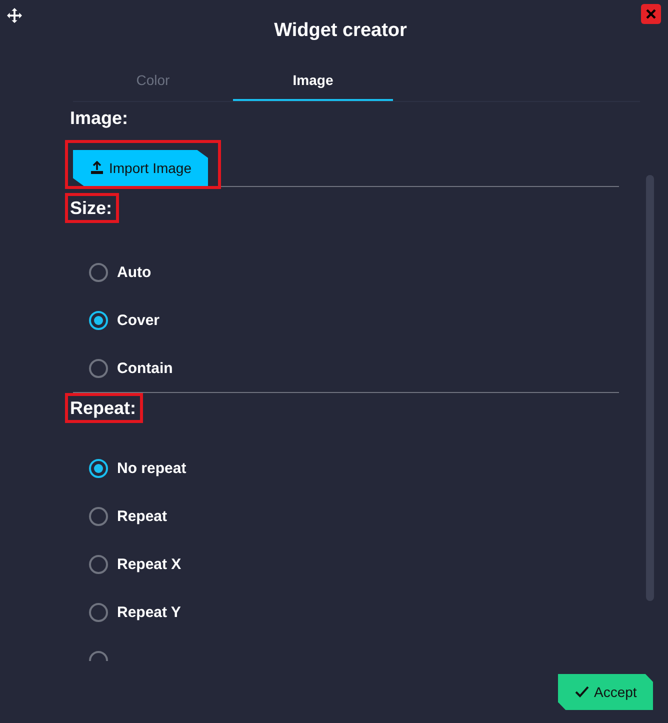 The image size is (668, 723). What do you see at coordinates (99, 118) in the screenshot?
I see `section-heading: Image:` at bounding box center [99, 118].